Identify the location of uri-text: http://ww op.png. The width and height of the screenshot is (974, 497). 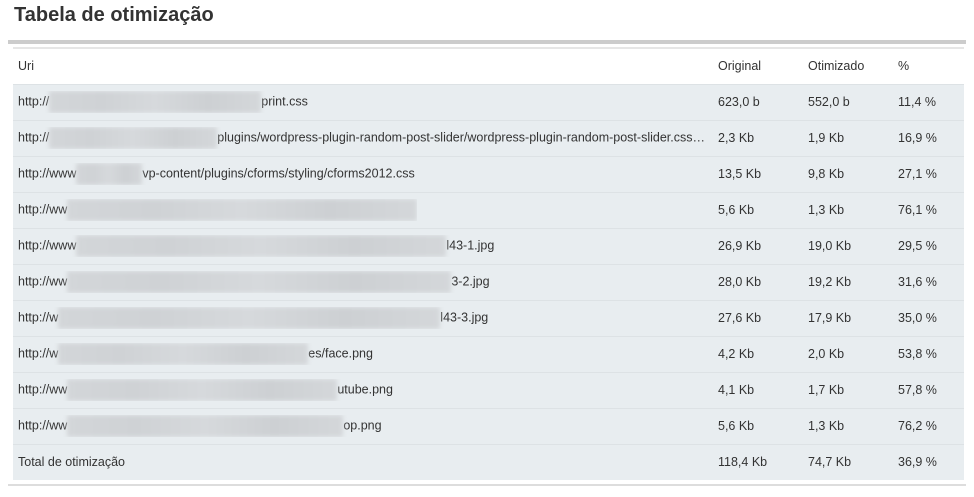
(200, 426).